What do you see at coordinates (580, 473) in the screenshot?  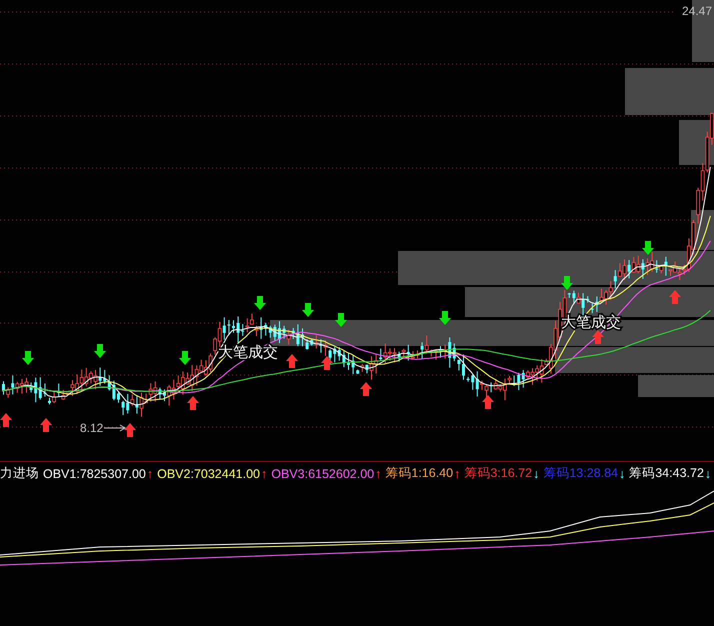 I see `indicator-value: 筹码13:28.84` at bounding box center [580, 473].